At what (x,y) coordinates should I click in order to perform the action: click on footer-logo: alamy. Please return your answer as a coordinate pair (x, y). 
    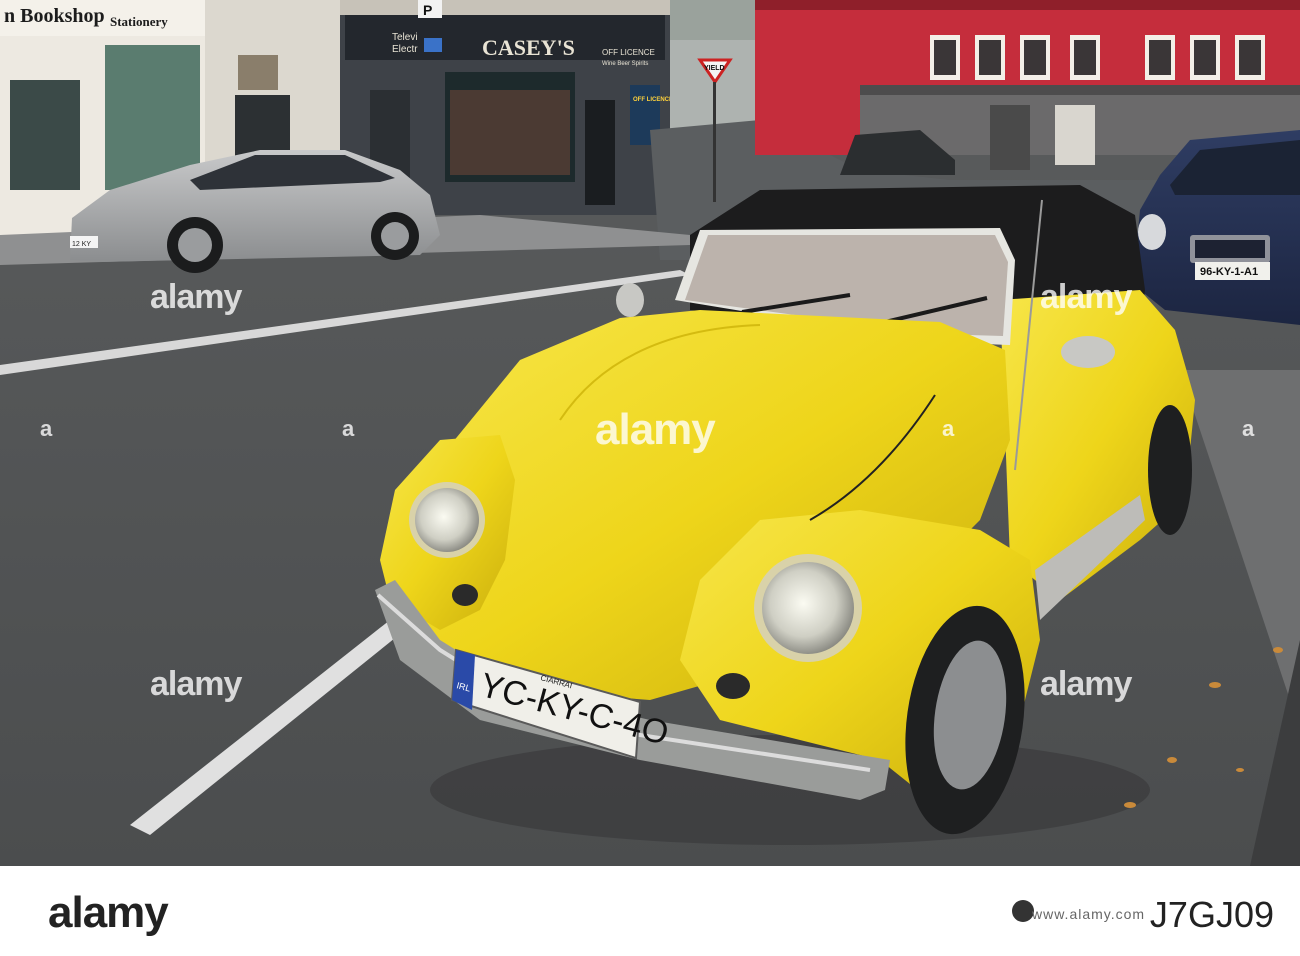
    Looking at the image, I should click on (108, 912).